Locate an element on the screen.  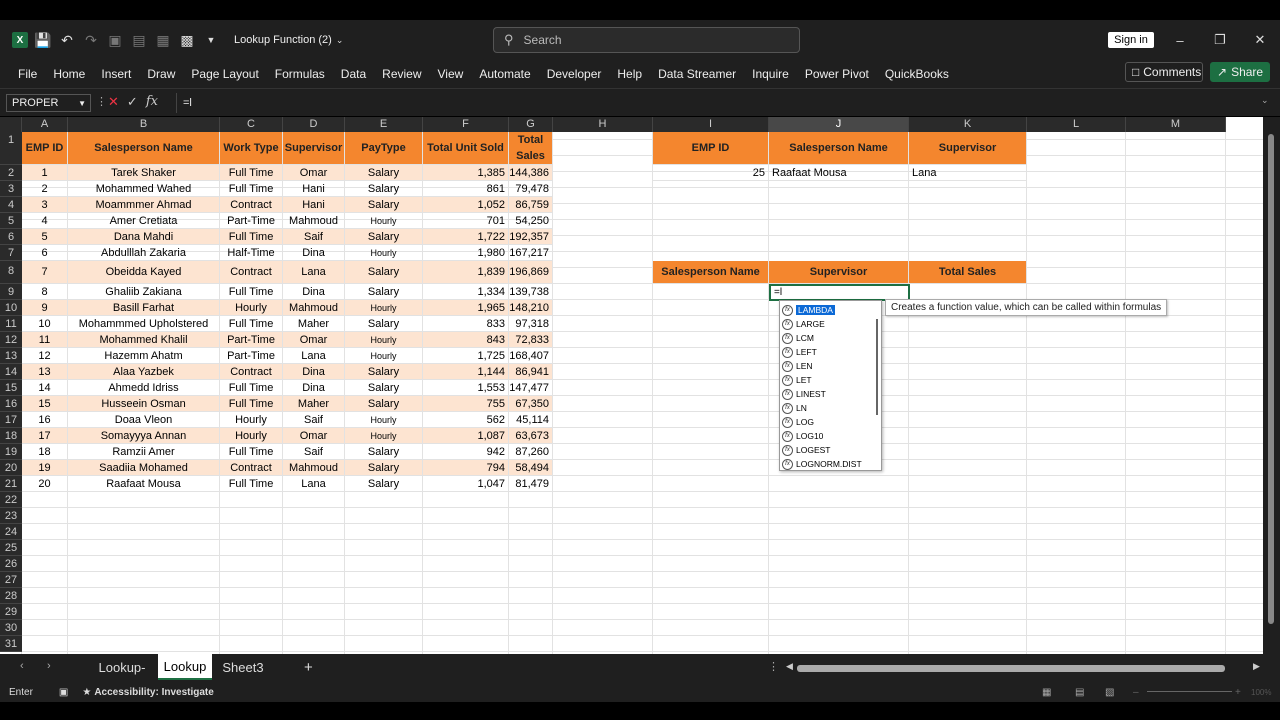
row-header-23: 23 is located at coordinates (11, 516).